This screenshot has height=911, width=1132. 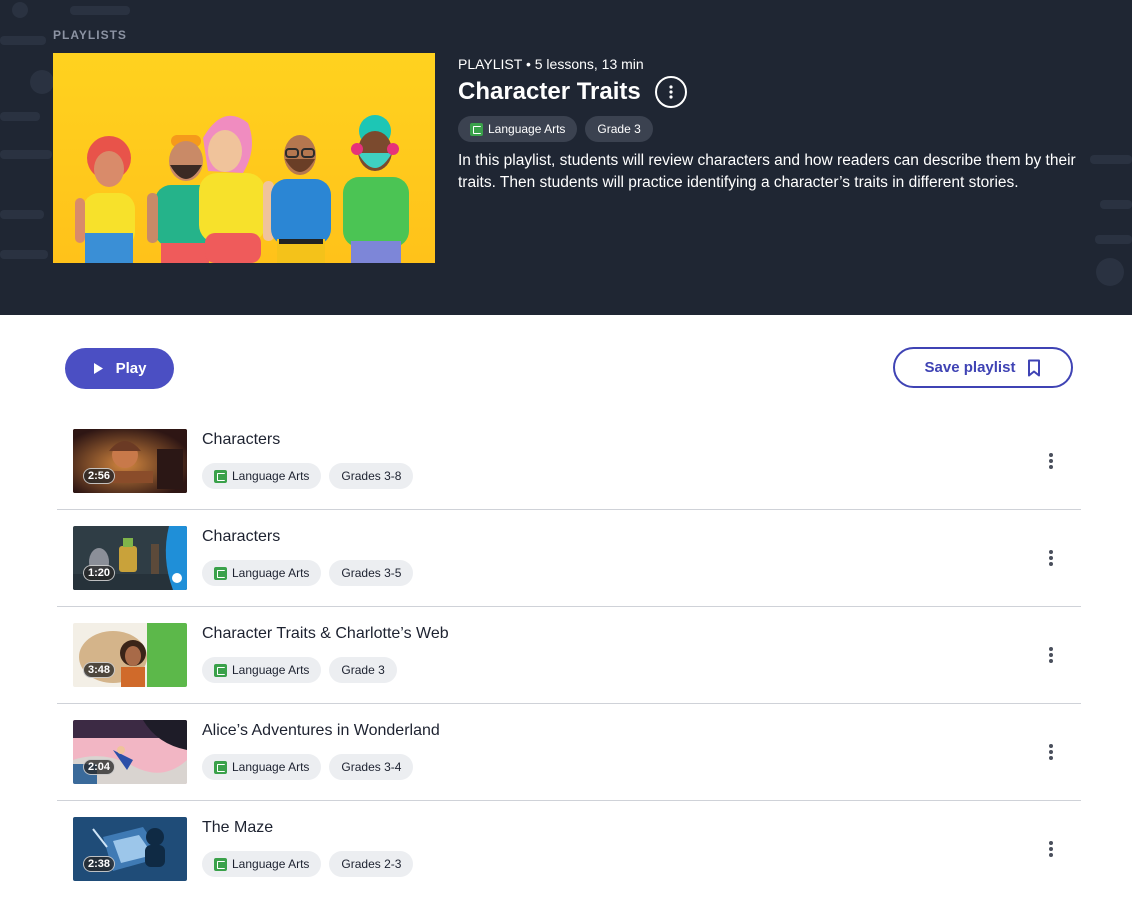 What do you see at coordinates (1034, 367) in the screenshot?
I see `bookmark-icon` at bounding box center [1034, 367].